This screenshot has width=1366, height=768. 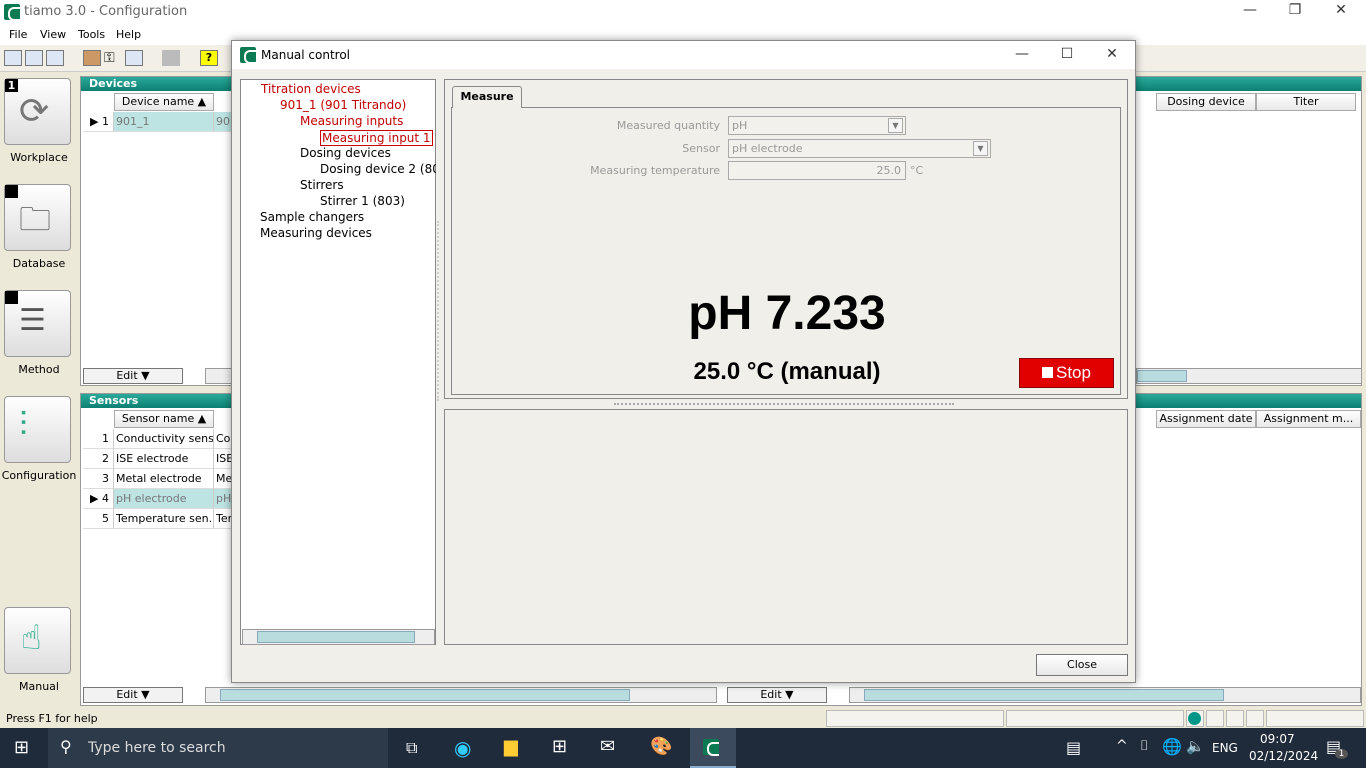 I want to click on search-icon: ⚲, so click(x=66, y=746).